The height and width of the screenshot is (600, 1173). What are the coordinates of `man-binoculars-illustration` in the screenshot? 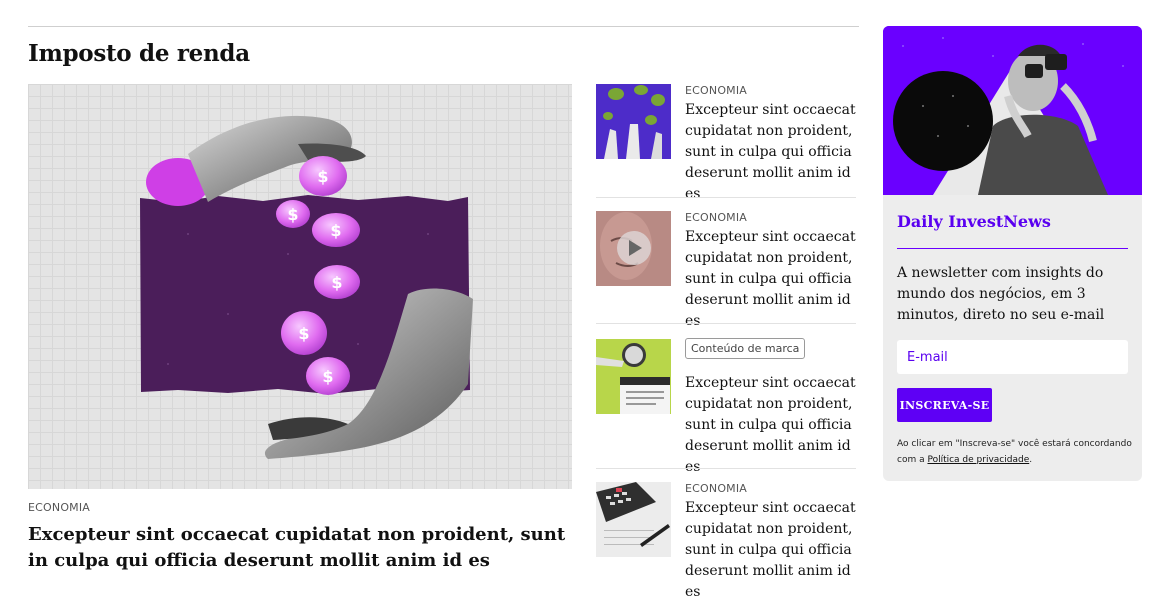 It's located at (1012, 110).